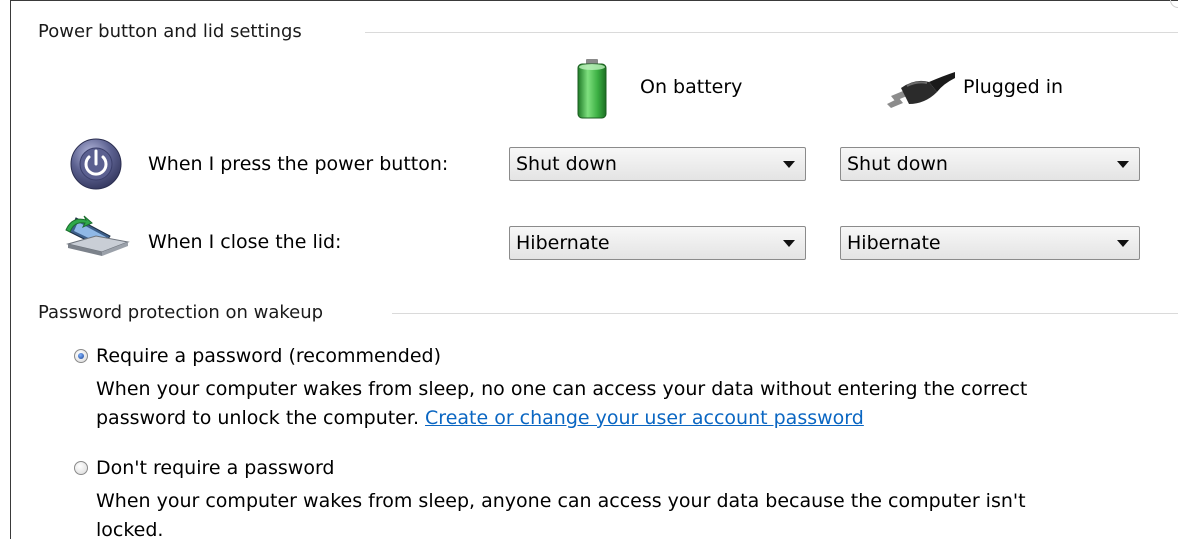 This screenshot has height=545, width=1178. Describe the element at coordinates (657, 164) in the screenshot. I see `power-button-battery-select: Shut down` at that location.